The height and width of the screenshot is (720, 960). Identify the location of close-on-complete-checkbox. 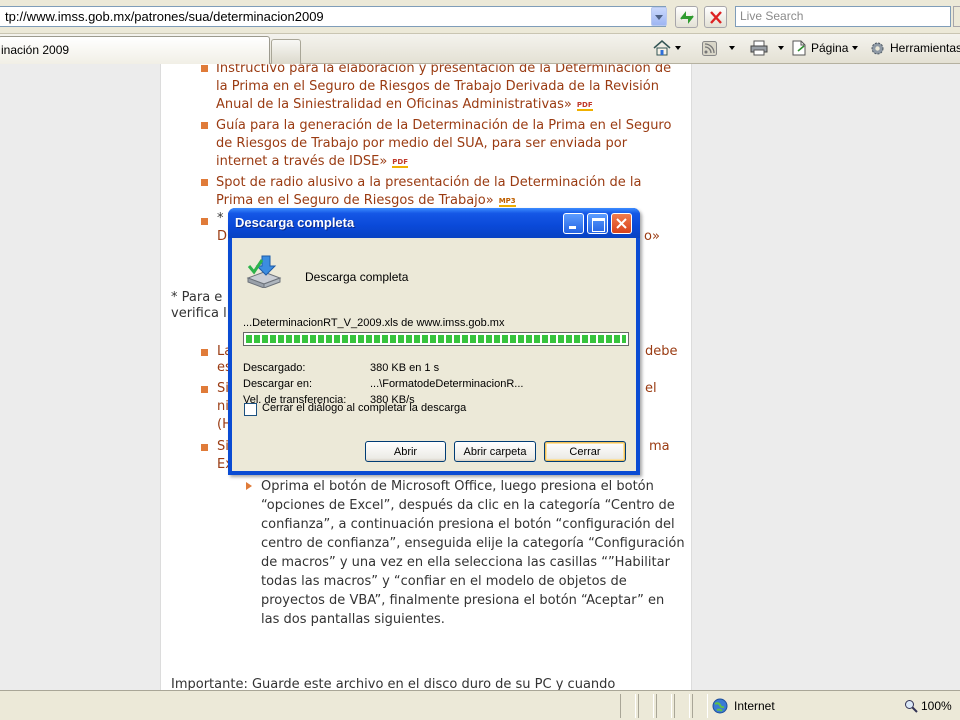
(250, 409).